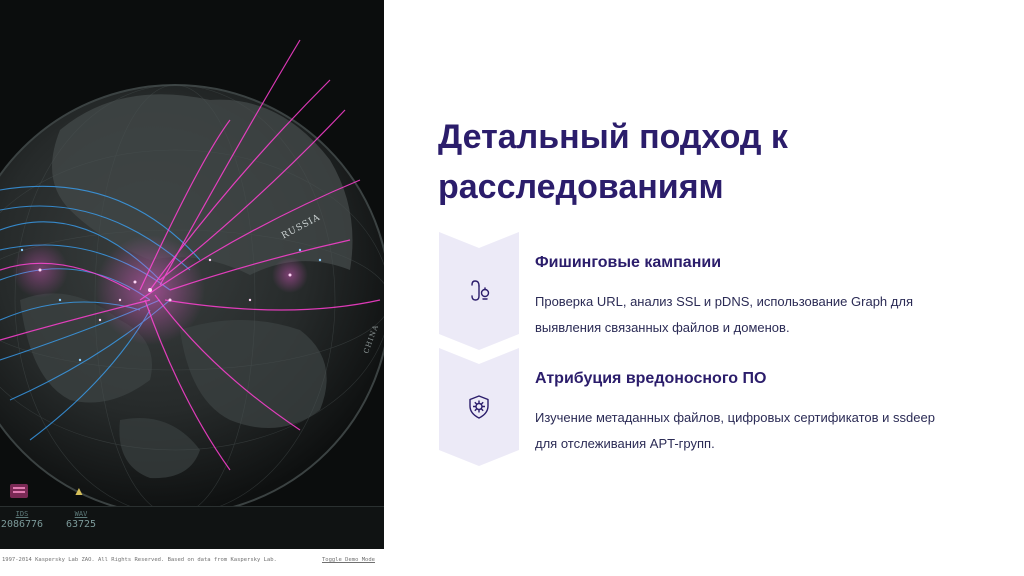 This screenshot has height=576, width=1024. I want to click on slide-title-line1: Детальный подход к, so click(613, 137).